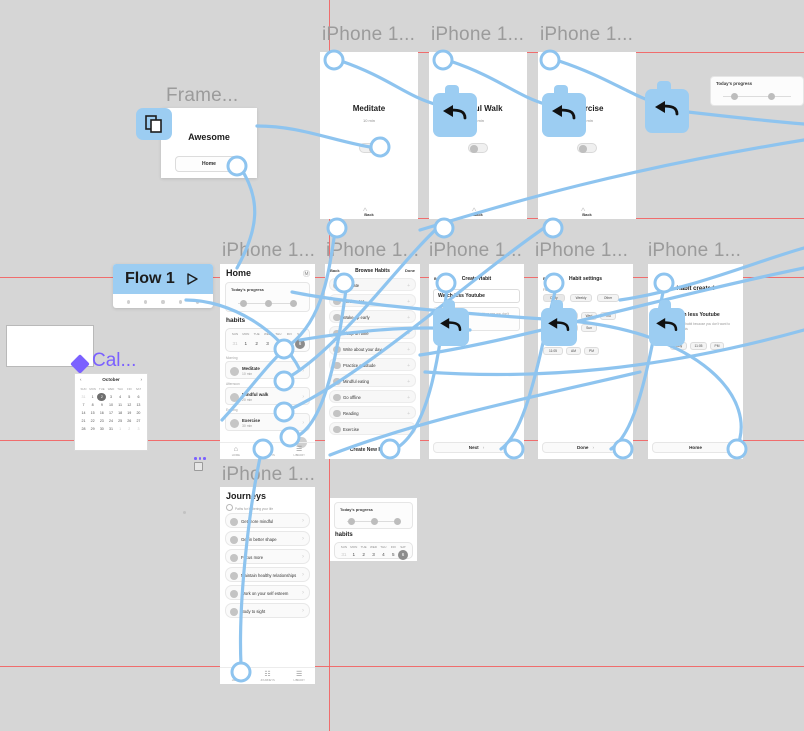 The width and height of the screenshot is (804, 731). Describe the element at coordinates (209, 164) in the screenshot. I see `awesome-home-button: Home` at that location.